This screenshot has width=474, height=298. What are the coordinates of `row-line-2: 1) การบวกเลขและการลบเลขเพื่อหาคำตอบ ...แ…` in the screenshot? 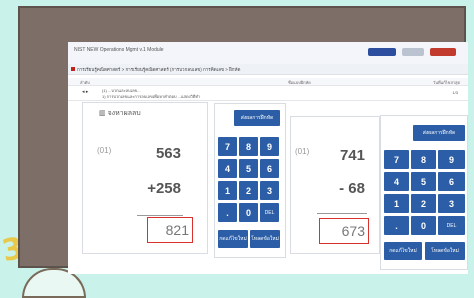 It's located at (151, 96).